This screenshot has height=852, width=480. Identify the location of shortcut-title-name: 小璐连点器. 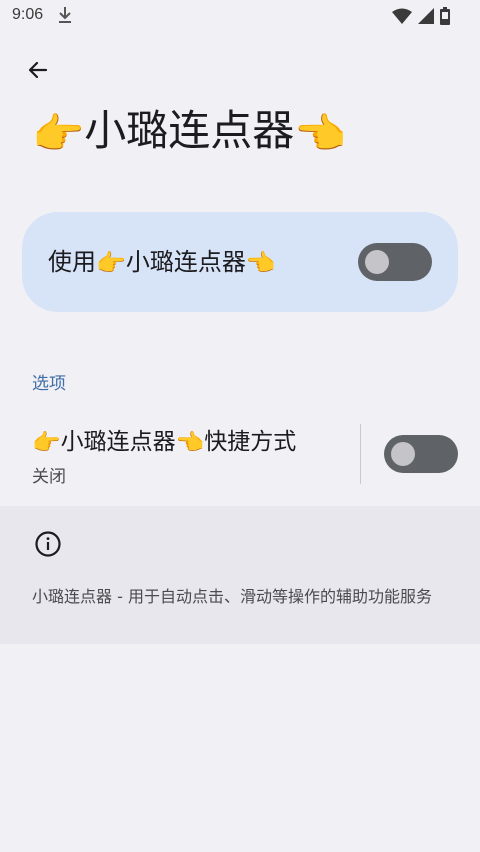
(118, 442).